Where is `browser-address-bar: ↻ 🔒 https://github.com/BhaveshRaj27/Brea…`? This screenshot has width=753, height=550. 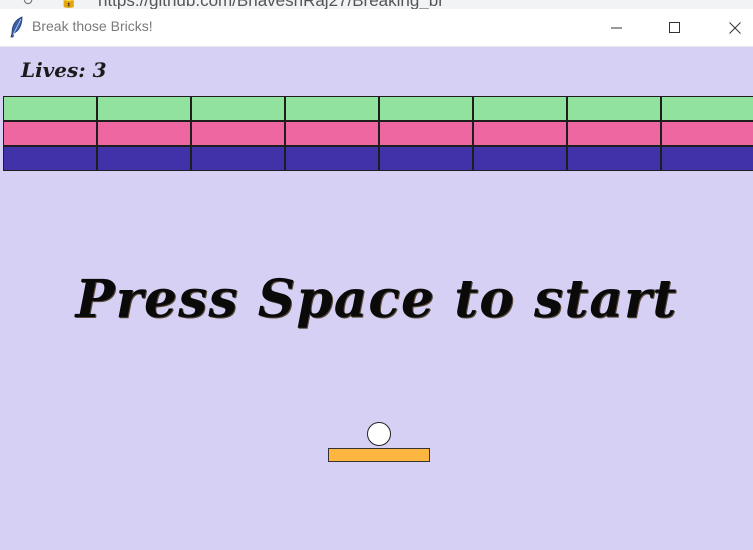 browser-address-bar: ↻ 🔒 https://github.com/BhaveshRaj27/Brea… is located at coordinates (376, 4).